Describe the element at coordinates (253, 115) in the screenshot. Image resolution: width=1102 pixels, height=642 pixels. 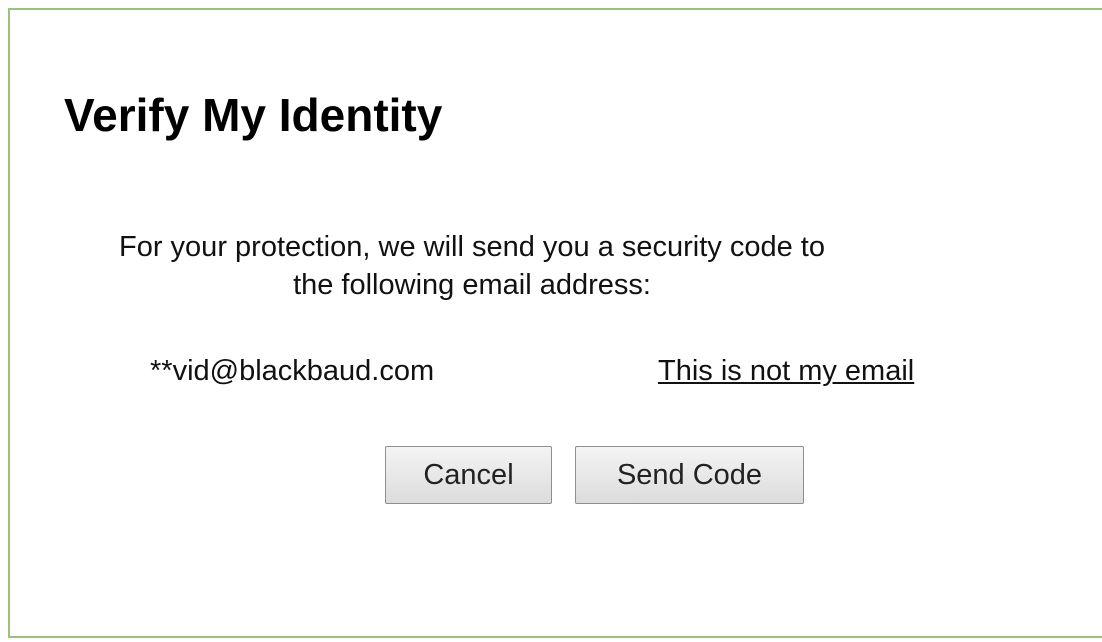
I see `dialog-title: Verify My Identity` at that location.